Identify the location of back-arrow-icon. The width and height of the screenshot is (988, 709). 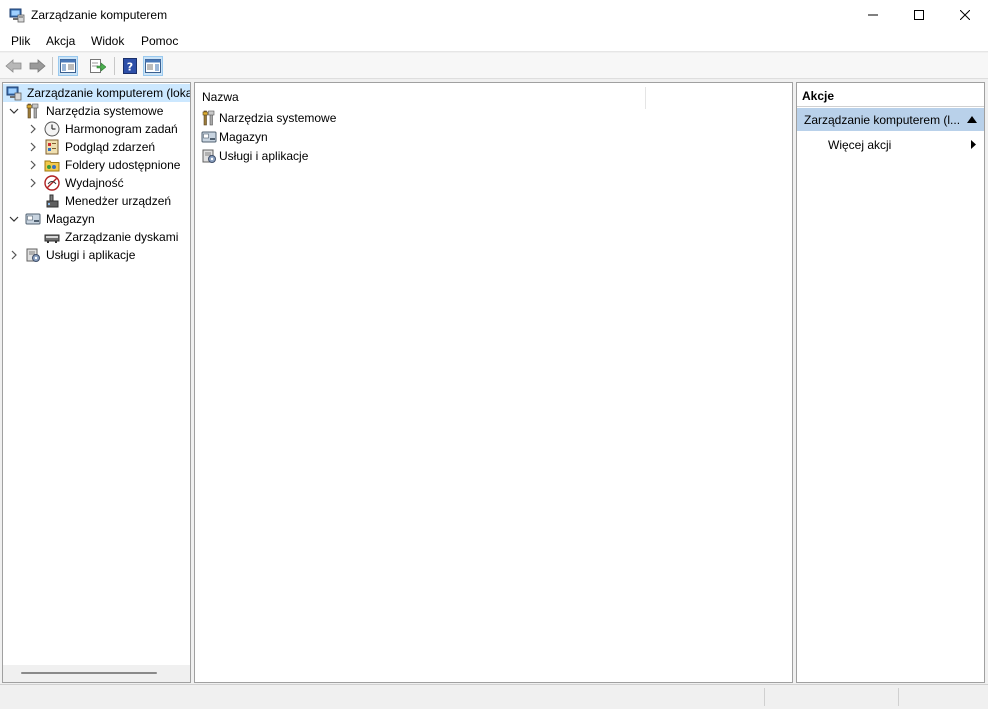
(13, 66).